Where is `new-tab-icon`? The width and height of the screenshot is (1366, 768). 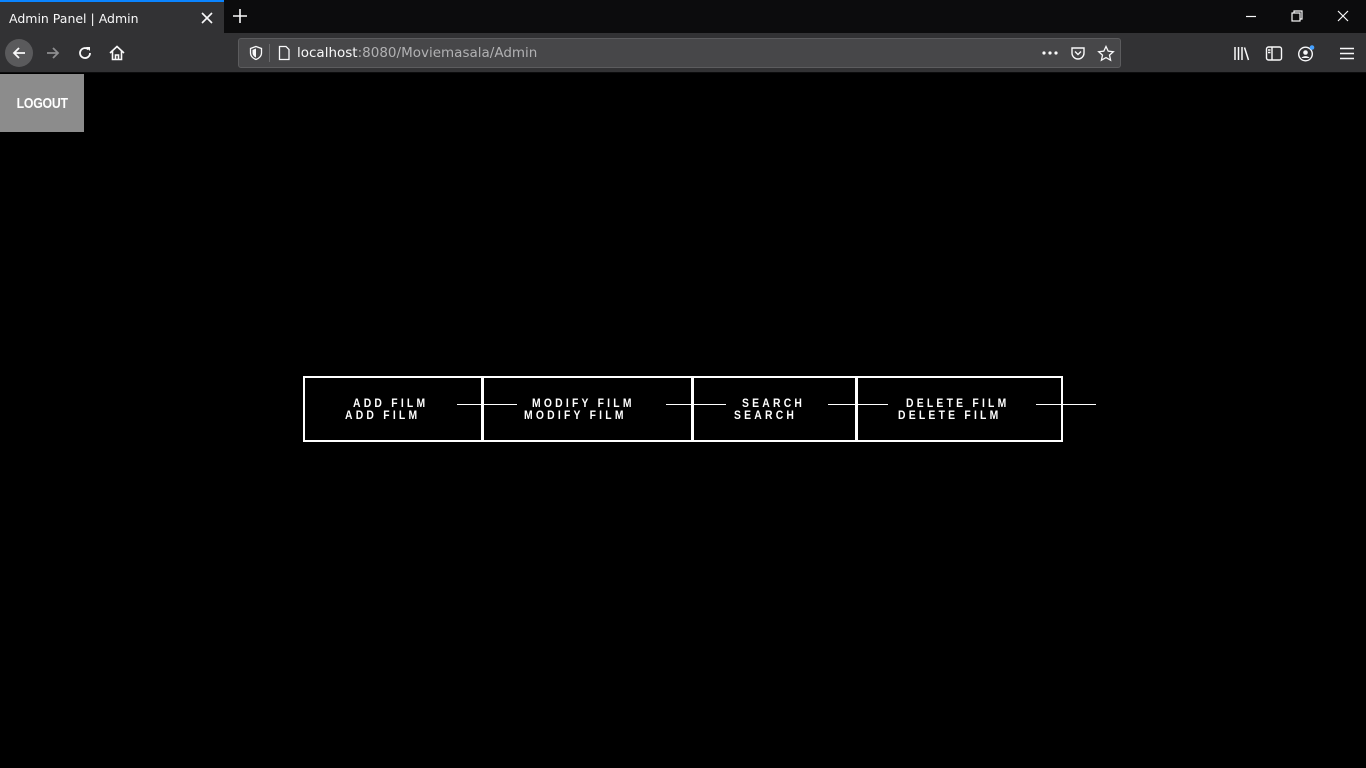
new-tab-icon is located at coordinates (240, 16).